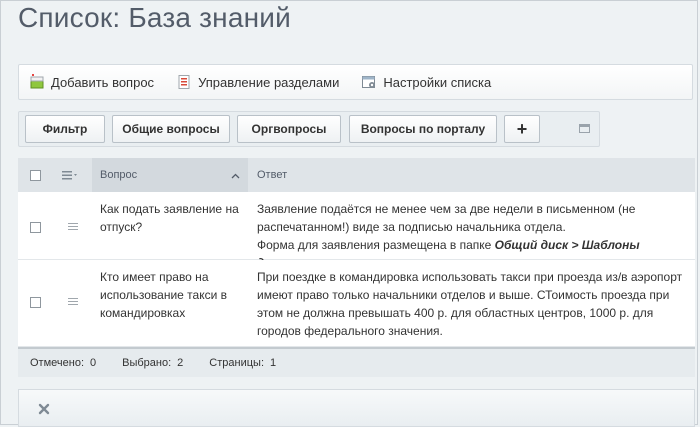 This screenshot has height=427, width=700. What do you see at coordinates (437, 82) in the screenshot?
I see `list-settings-label: Настройки списка` at bounding box center [437, 82].